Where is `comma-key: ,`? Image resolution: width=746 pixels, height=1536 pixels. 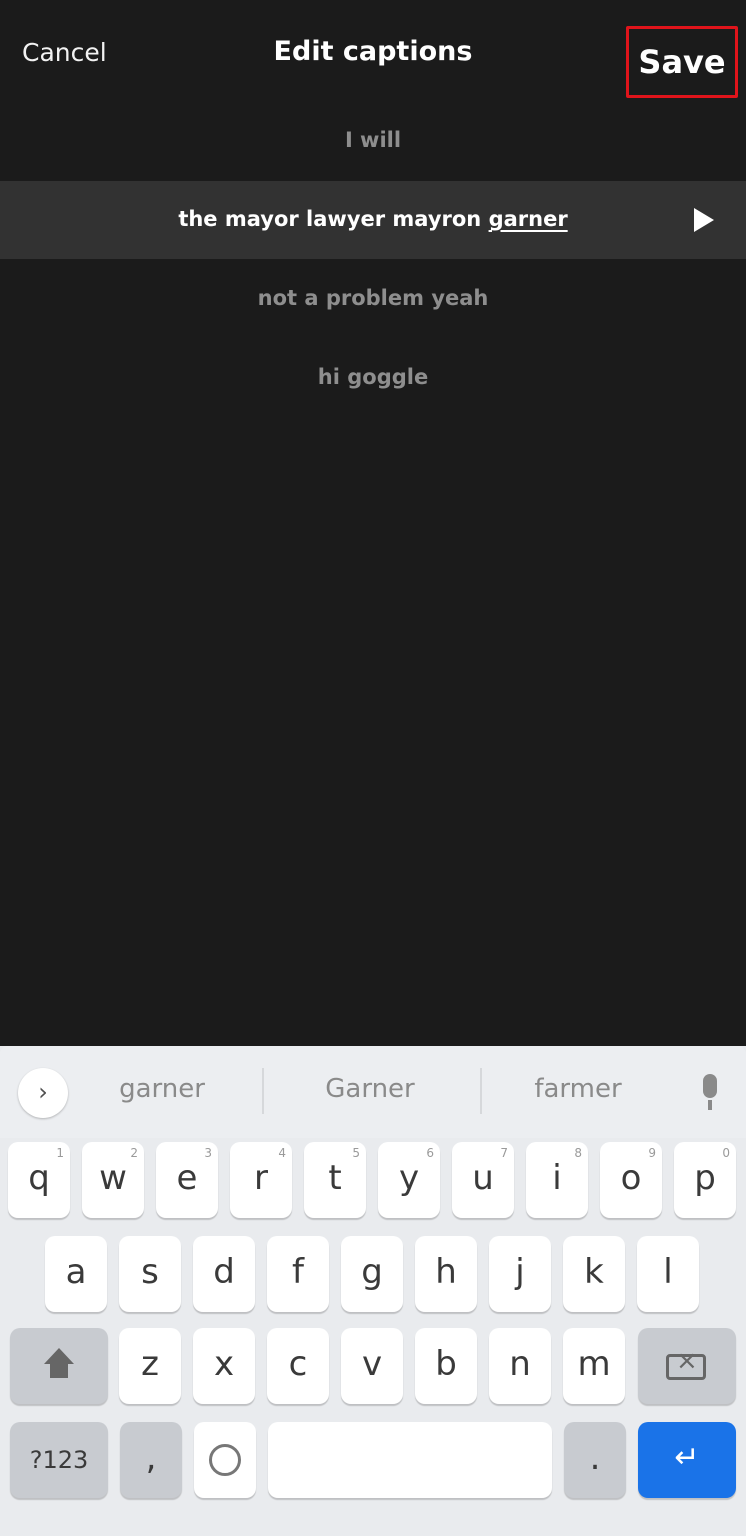
comma-key: , is located at coordinates (151, 1460).